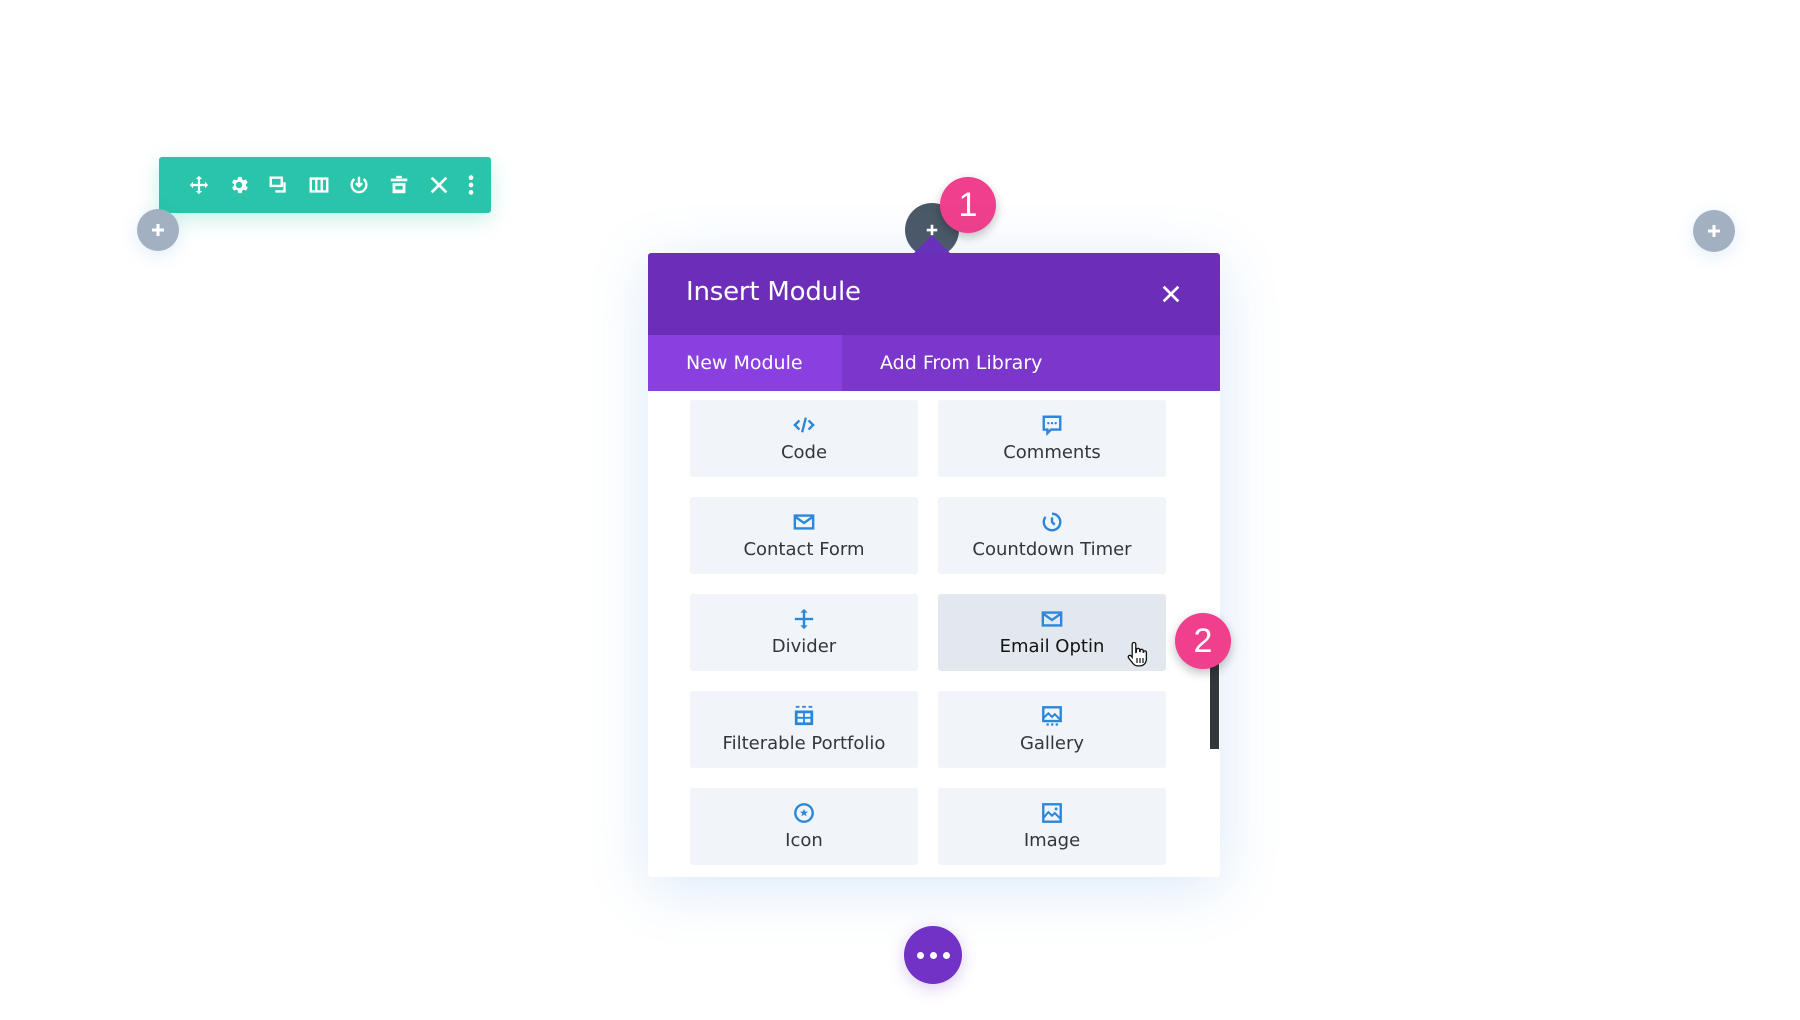 The image size is (1800, 1020). What do you see at coordinates (1052, 452) in the screenshot?
I see `module-label: Comments` at bounding box center [1052, 452].